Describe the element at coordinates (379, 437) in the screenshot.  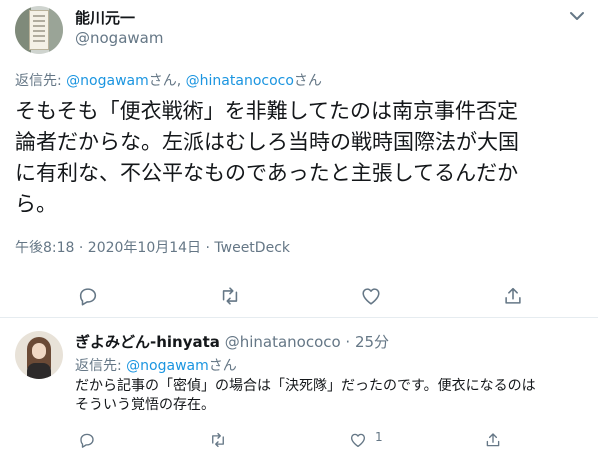
I see `like-count: 1` at that location.